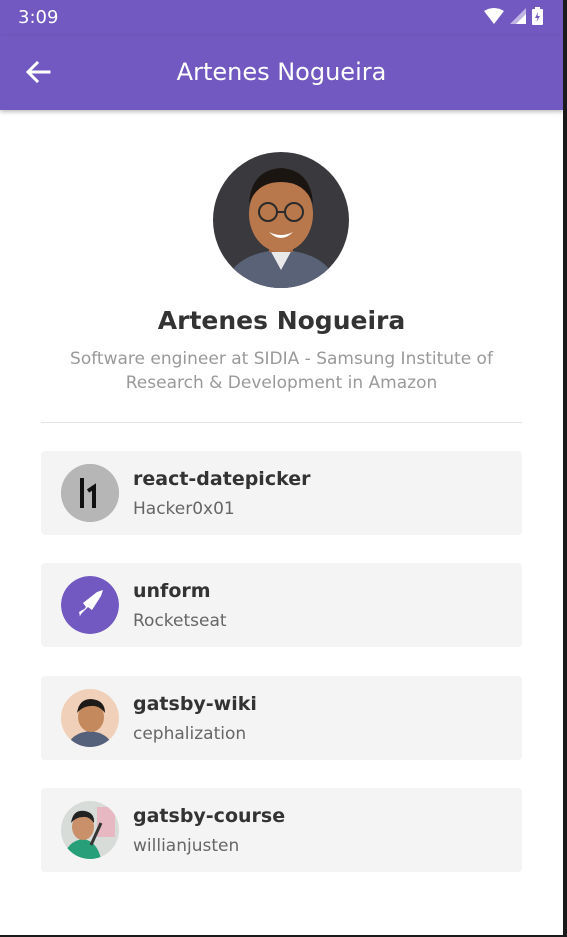 The height and width of the screenshot is (937, 567). What do you see at coordinates (281, 830) in the screenshot?
I see `repo-card-gatsby-course: gatsby-course willianjusten` at bounding box center [281, 830].